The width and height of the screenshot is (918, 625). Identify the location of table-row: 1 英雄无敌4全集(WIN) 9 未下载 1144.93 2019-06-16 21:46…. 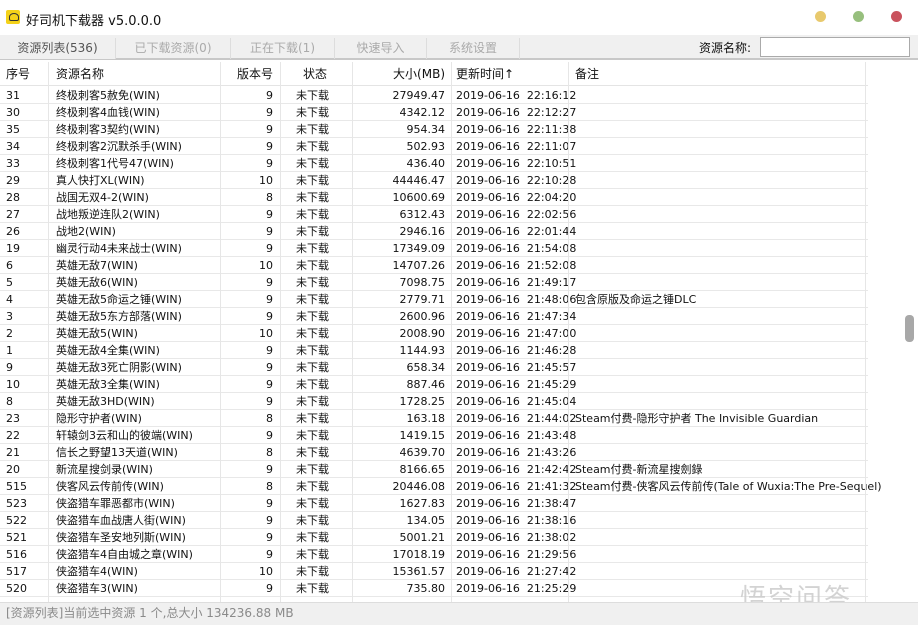
(434, 350).